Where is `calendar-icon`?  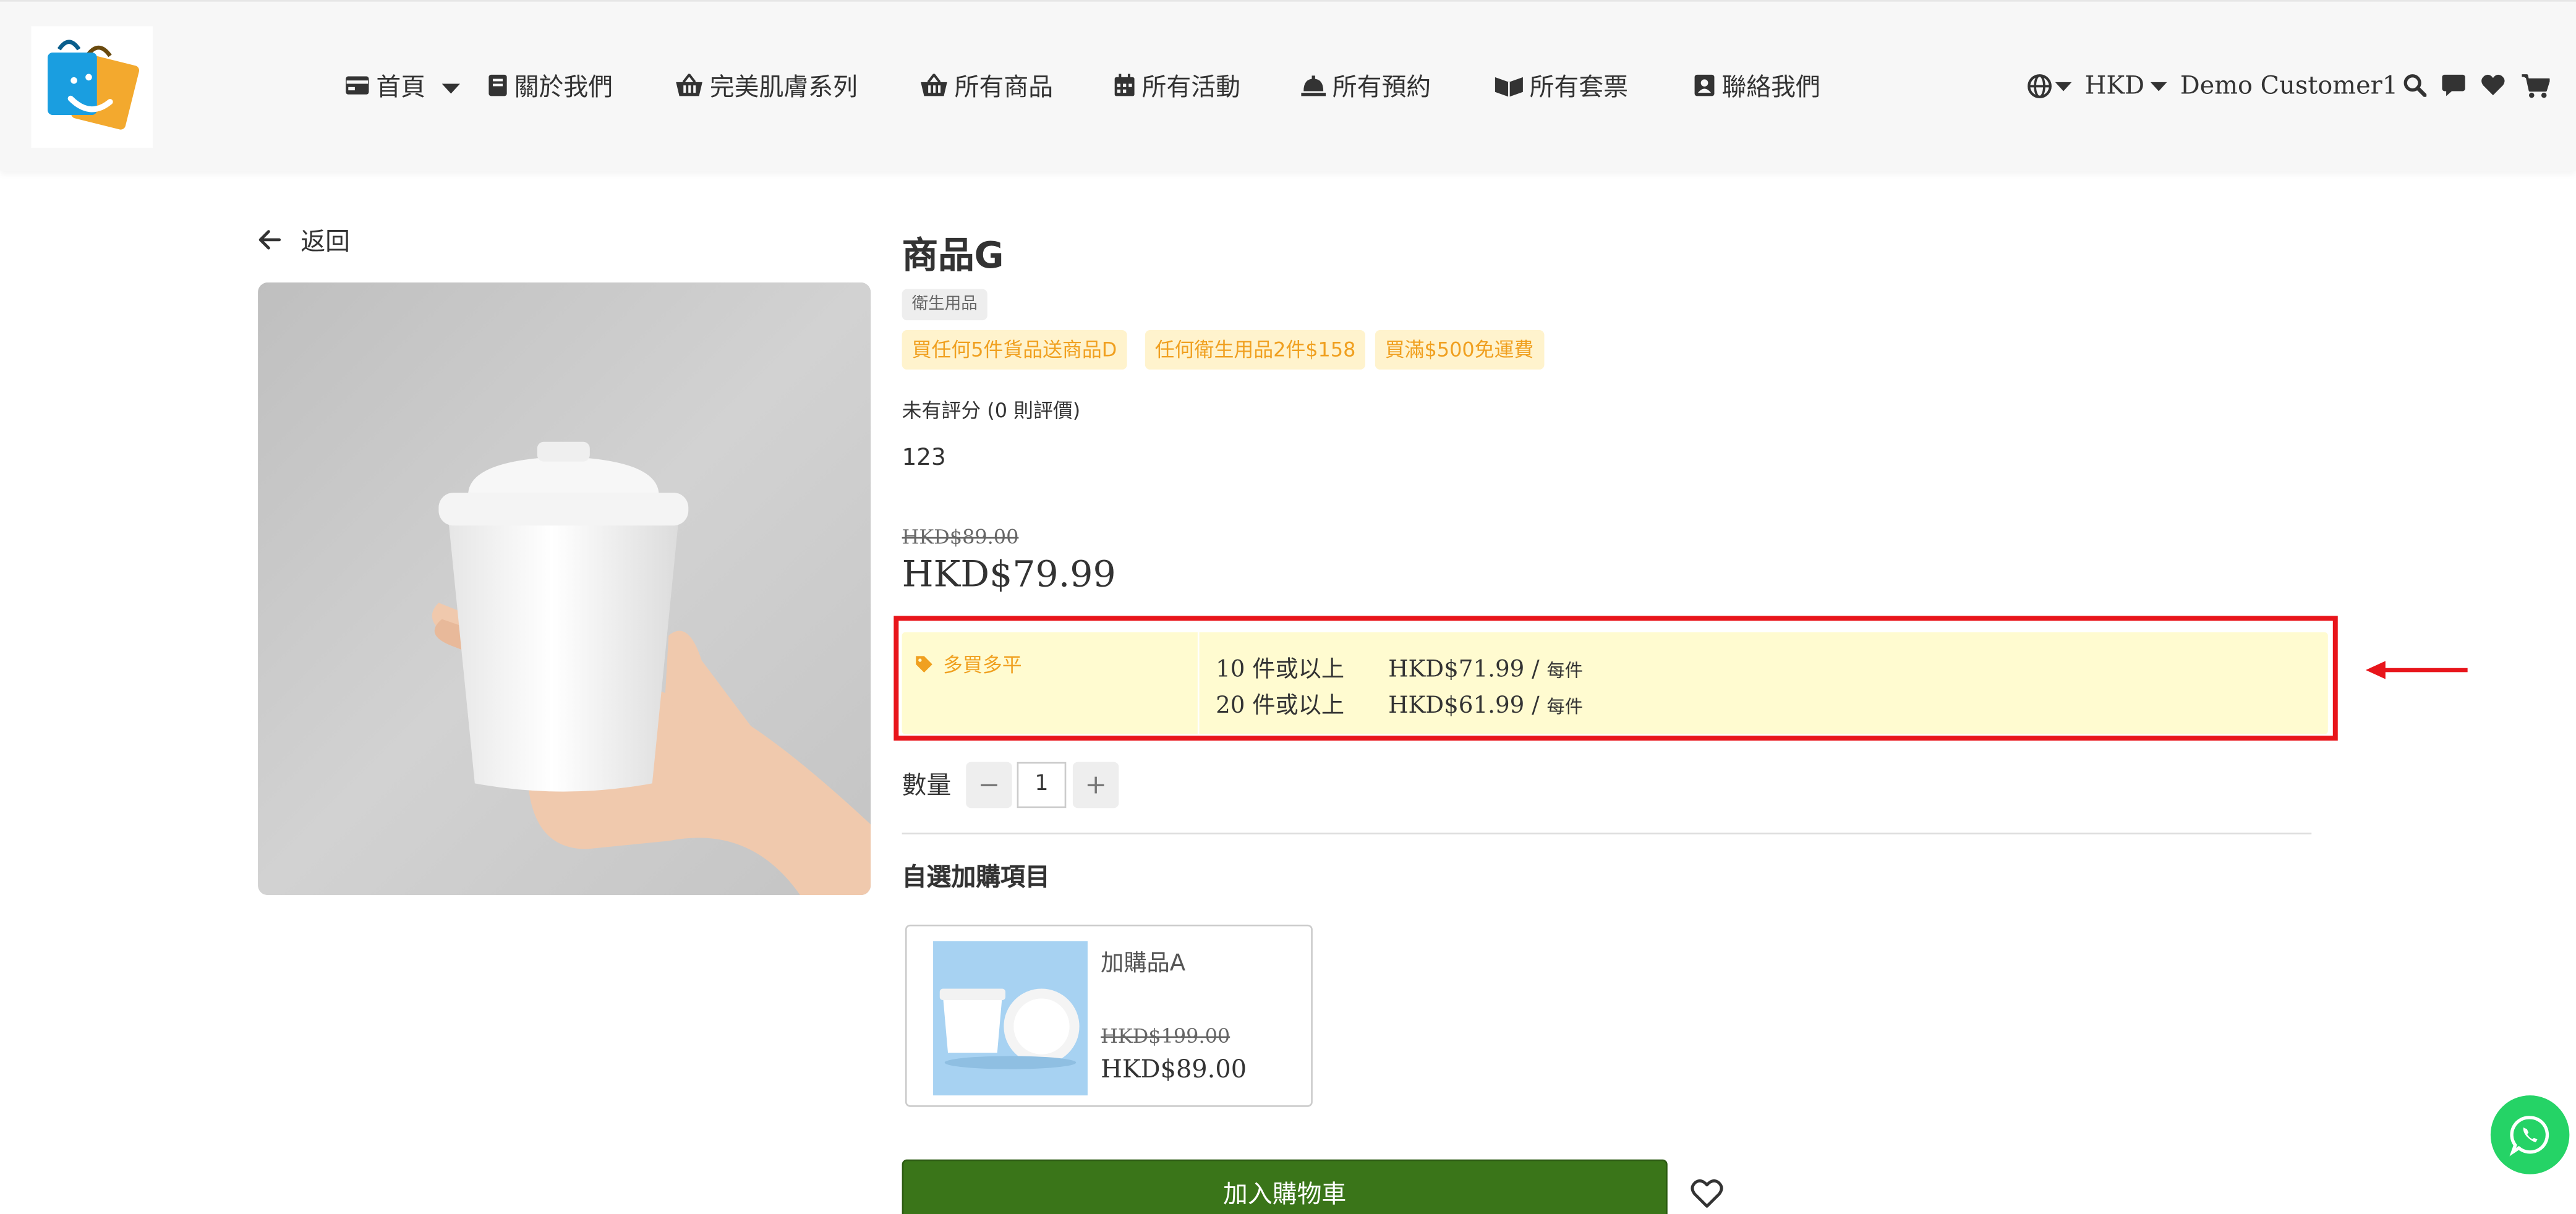
calendar-icon is located at coordinates (1124, 85).